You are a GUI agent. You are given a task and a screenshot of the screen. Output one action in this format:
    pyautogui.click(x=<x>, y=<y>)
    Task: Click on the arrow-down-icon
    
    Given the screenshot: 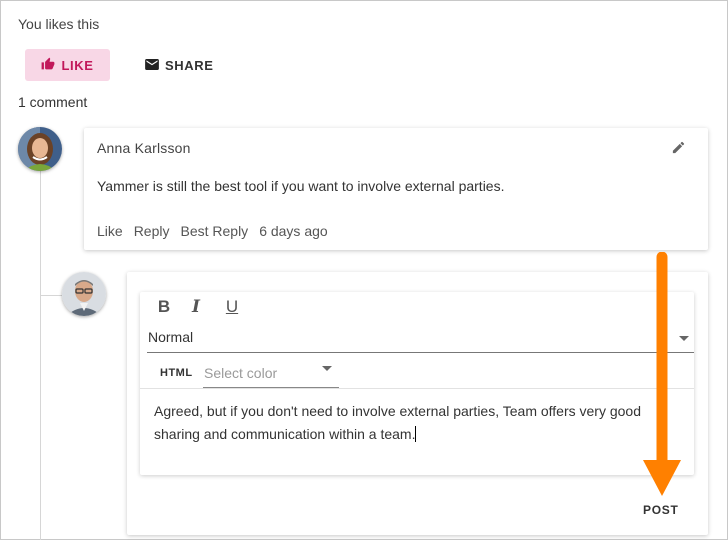 What is the action you would take?
    pyautogui.click(x=662, y=374)
    